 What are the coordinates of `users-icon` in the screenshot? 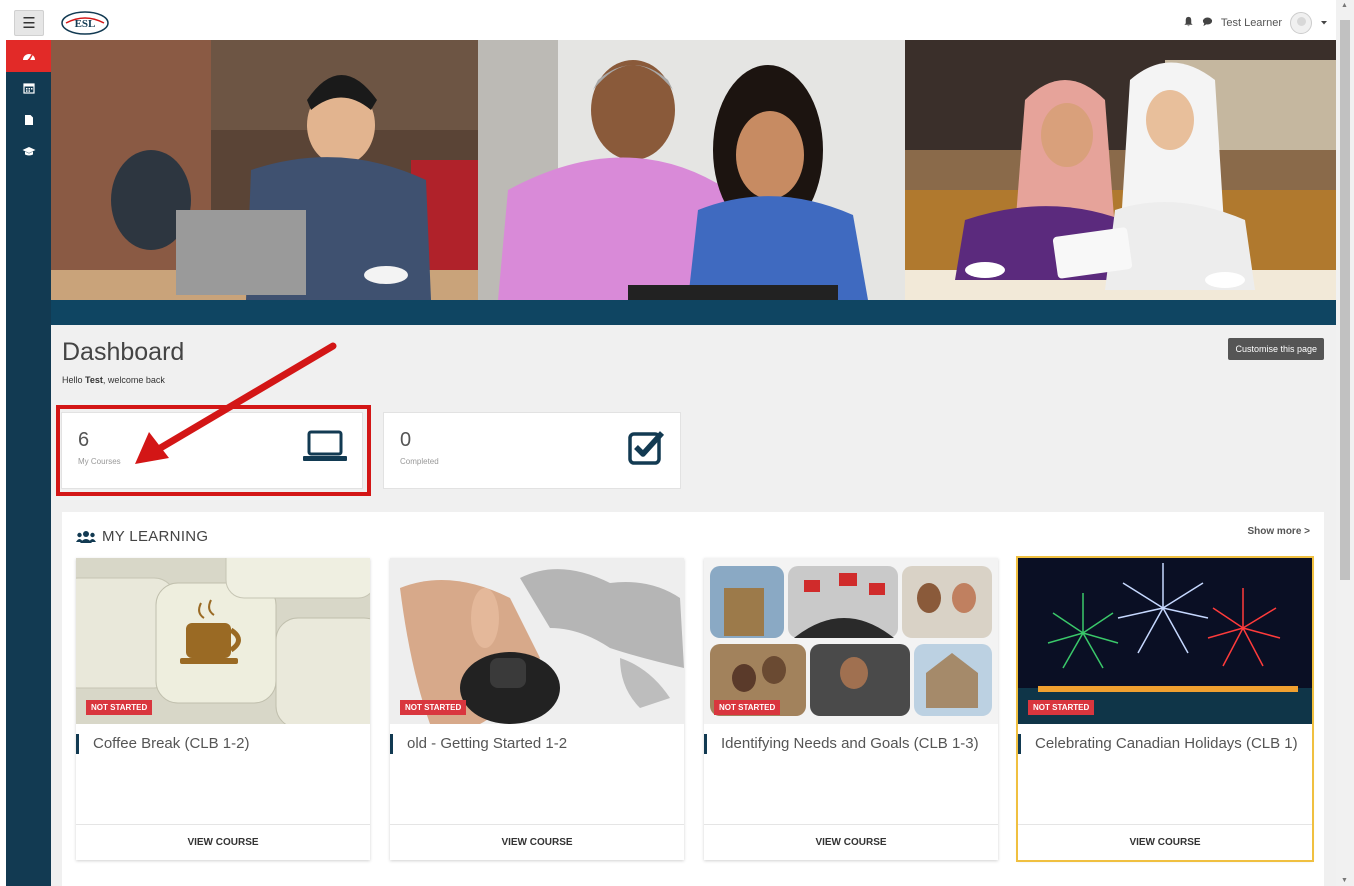 It's located at (86, 536).